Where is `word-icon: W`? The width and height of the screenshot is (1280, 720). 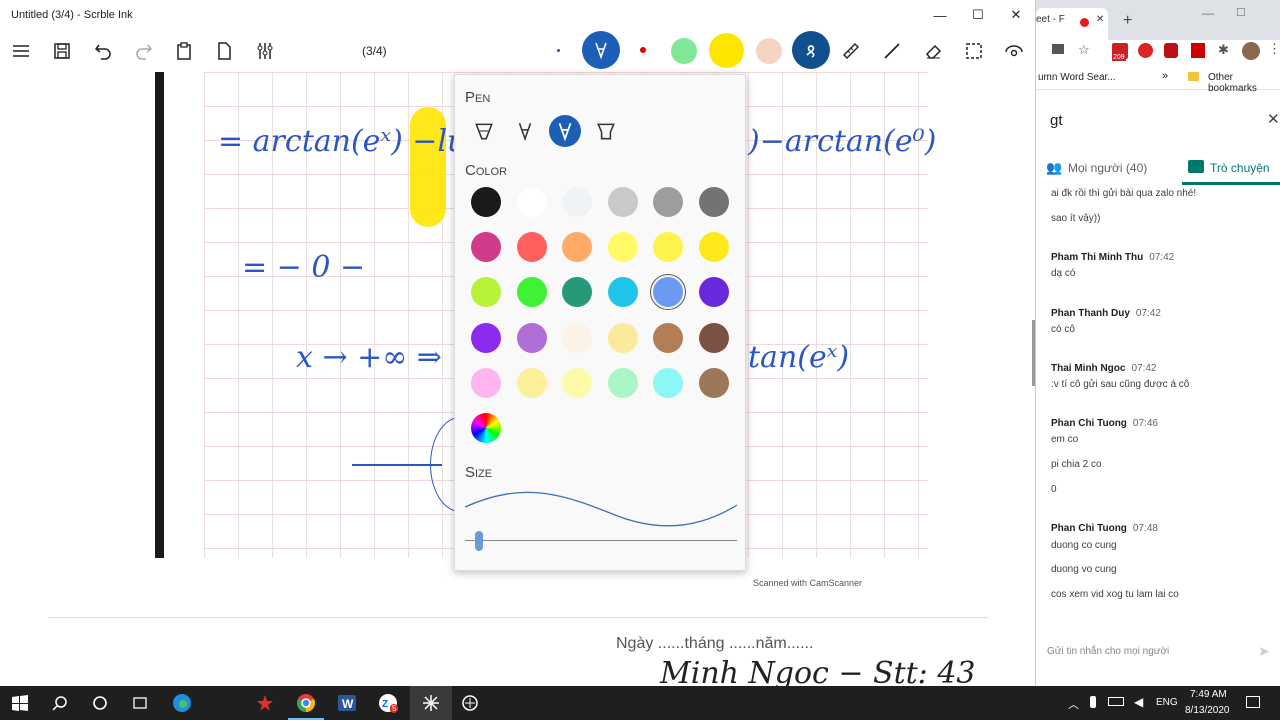
word-icon: W is located at coordinates (347, 703).